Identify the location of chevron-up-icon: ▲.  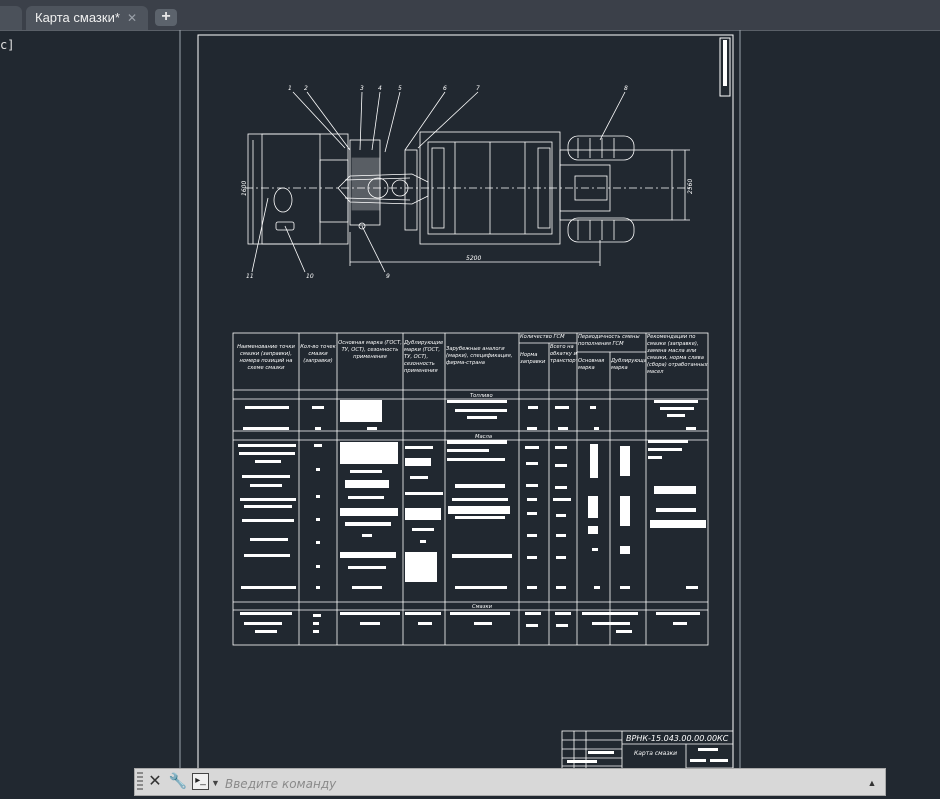
(872, 782).